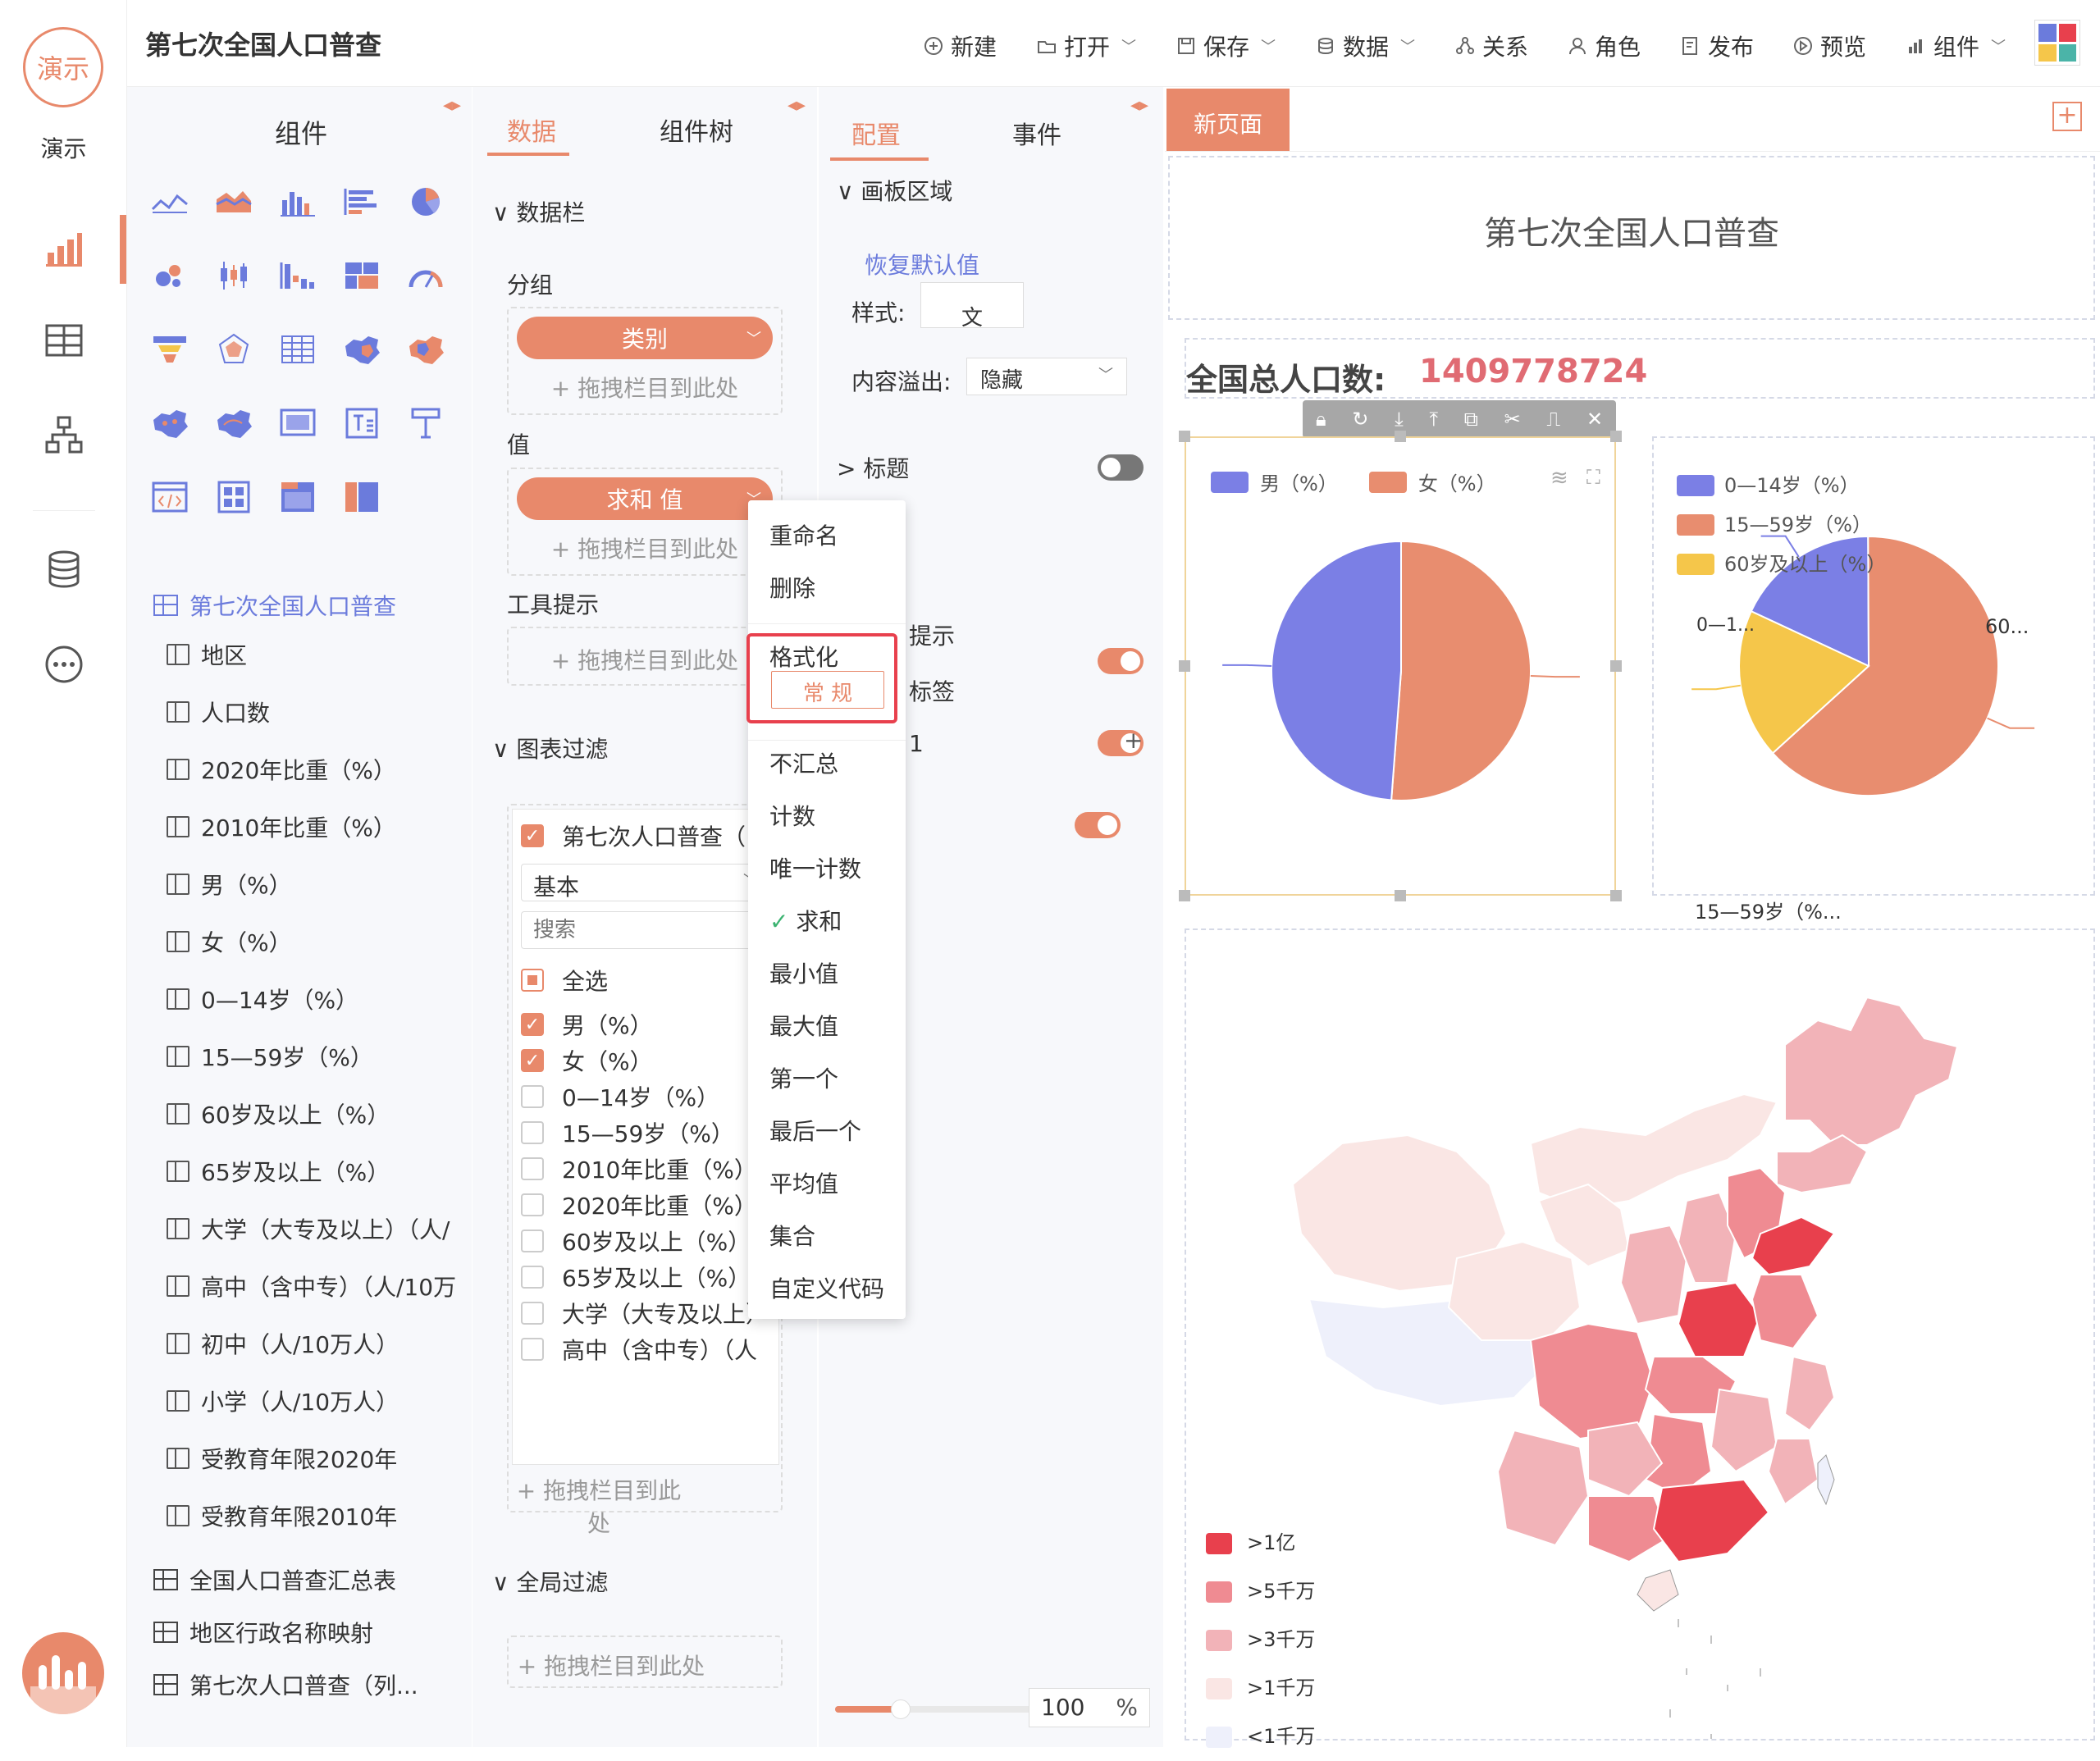 The width and height of the screenshot is (2100, 1761). I want to click on filter-item: 2010年比重（%）, so click(648, 1169).